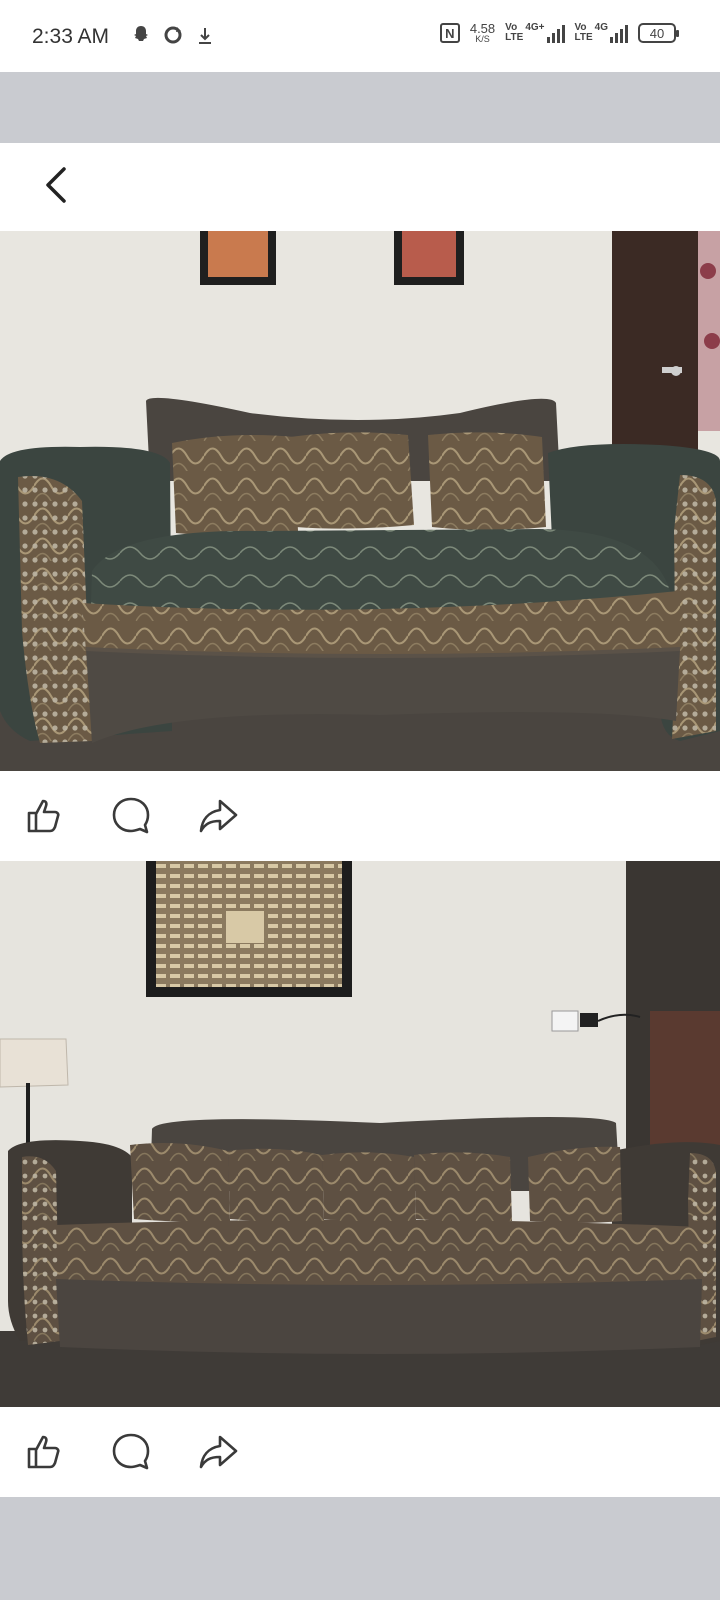 Image resolution: width=720 pixels, height=1600 pixels. Describe the element at coordinates (360, 187) in the screenshot. I see `top-app-bar` at that location.